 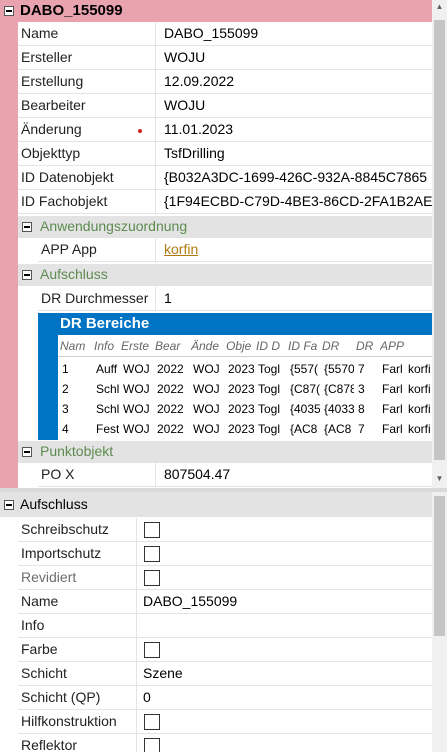 I want to click on property-row-schicht-qp-: Schicht (QP) 0, so click(x=225, y=698).